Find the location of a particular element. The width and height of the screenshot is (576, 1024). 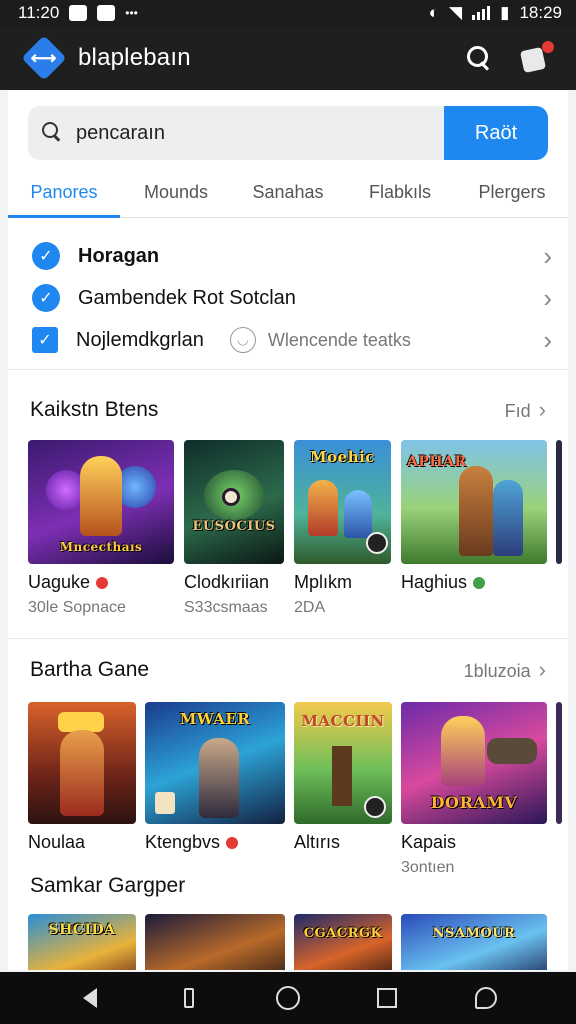

game-art-text: Moehic is located at coordinates (342, 457).